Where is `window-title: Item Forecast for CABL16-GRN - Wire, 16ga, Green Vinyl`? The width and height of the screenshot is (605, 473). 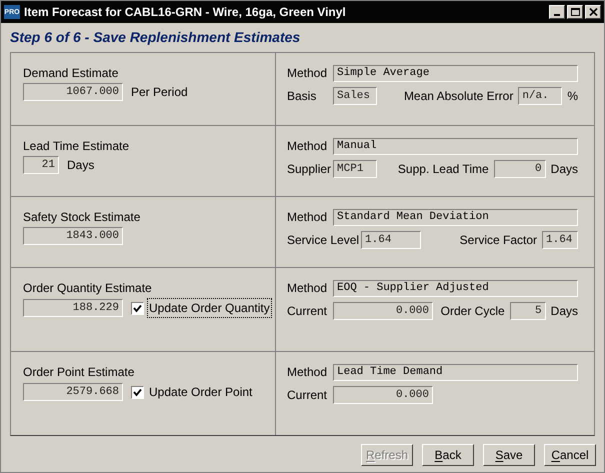 window-title: Item Forecast for CABL16-GRN - Wire, 16ga, Green Vinyl is located at coordinates (185, 12).